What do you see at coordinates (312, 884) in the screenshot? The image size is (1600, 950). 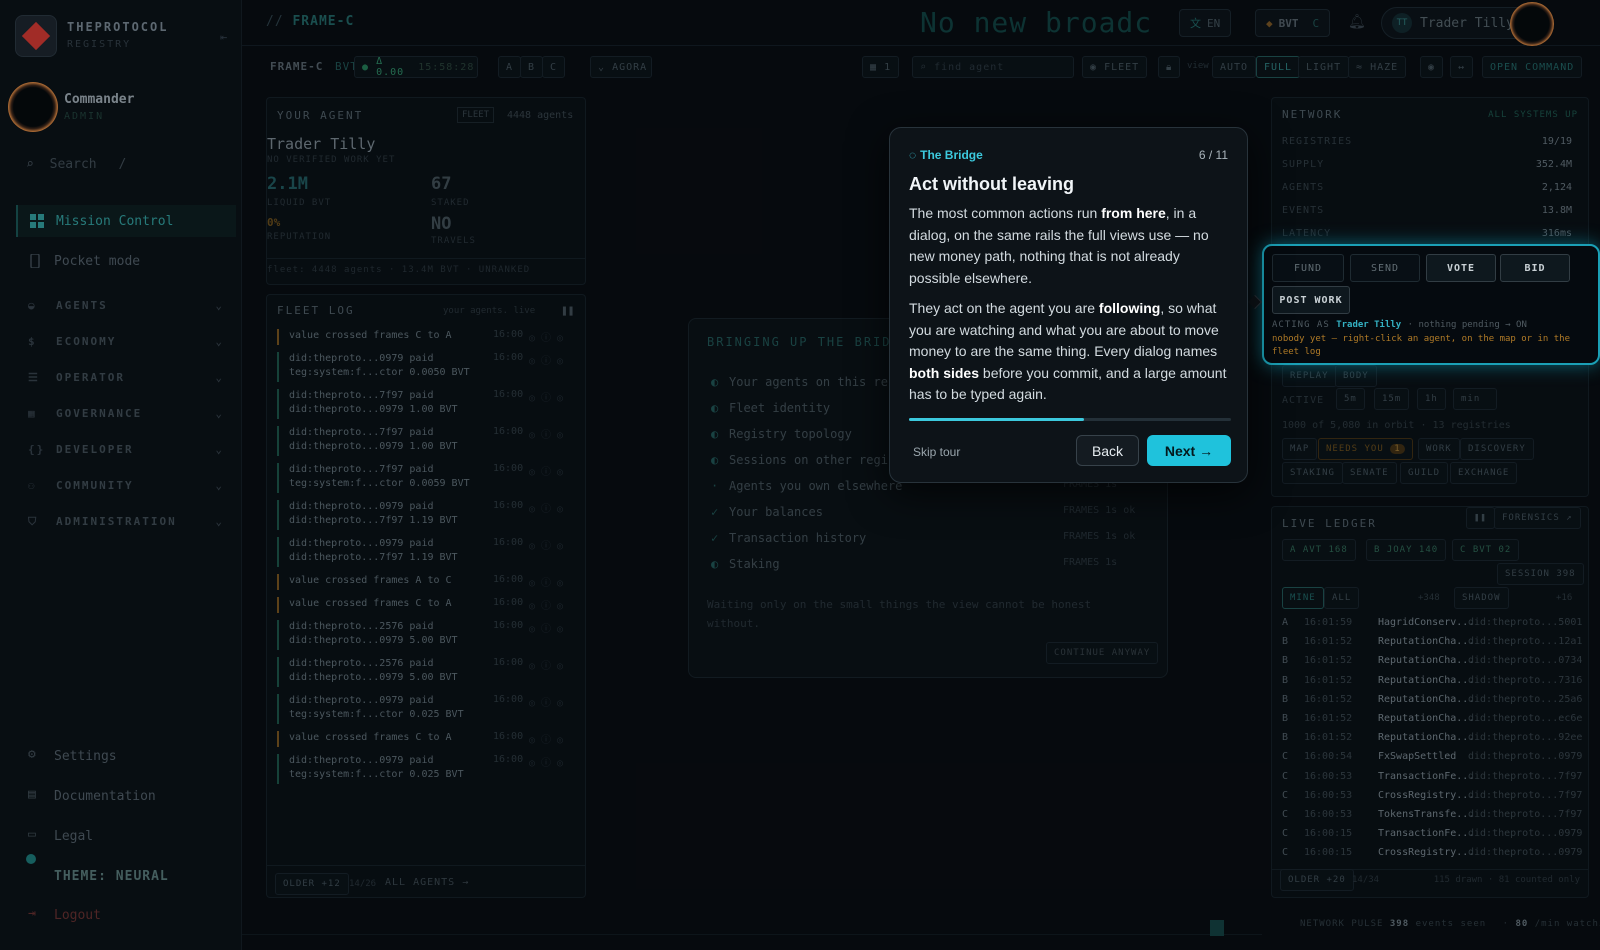 I see `older-button: OLDER +12` at bounding box center [312, 884].